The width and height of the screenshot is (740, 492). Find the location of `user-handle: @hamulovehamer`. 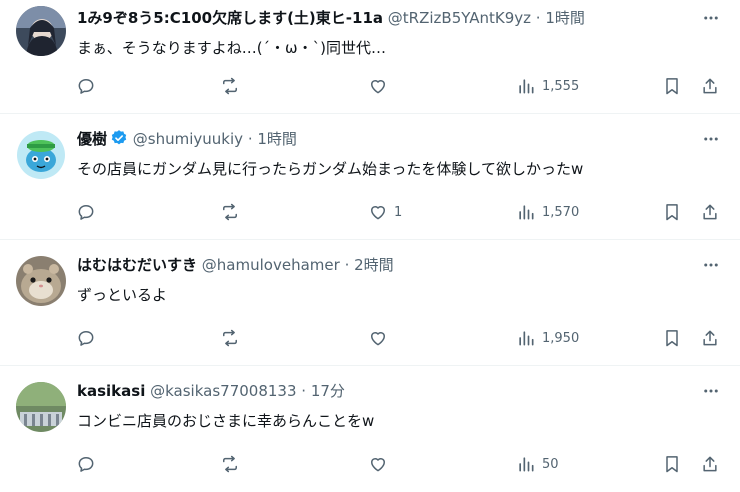

user-handle: @hamulovehamer is located at coordinates (271, 265).